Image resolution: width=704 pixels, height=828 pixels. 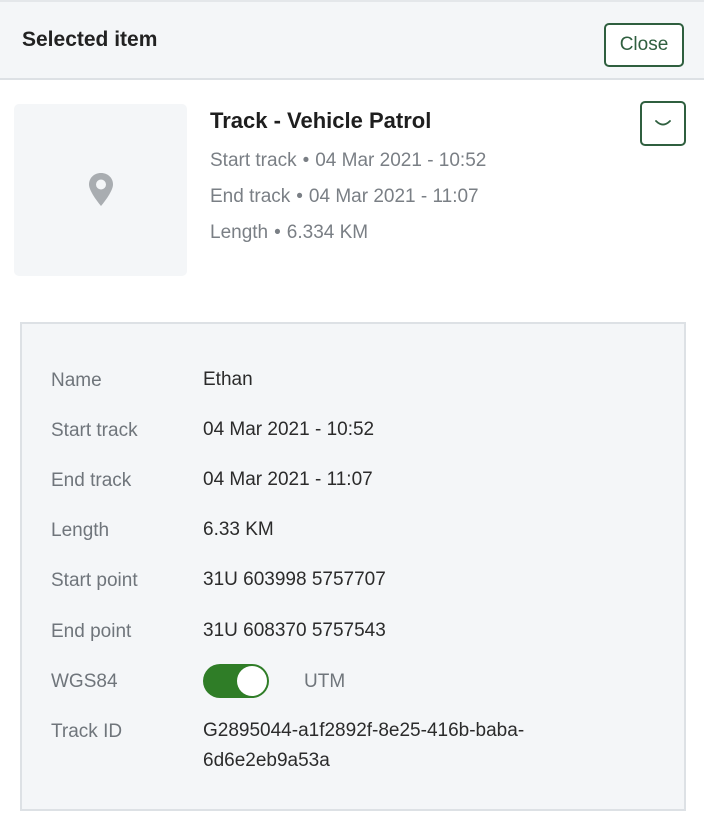 I want to click on summary-length: Length • 6.334 KM, so click(x=289, y=233).